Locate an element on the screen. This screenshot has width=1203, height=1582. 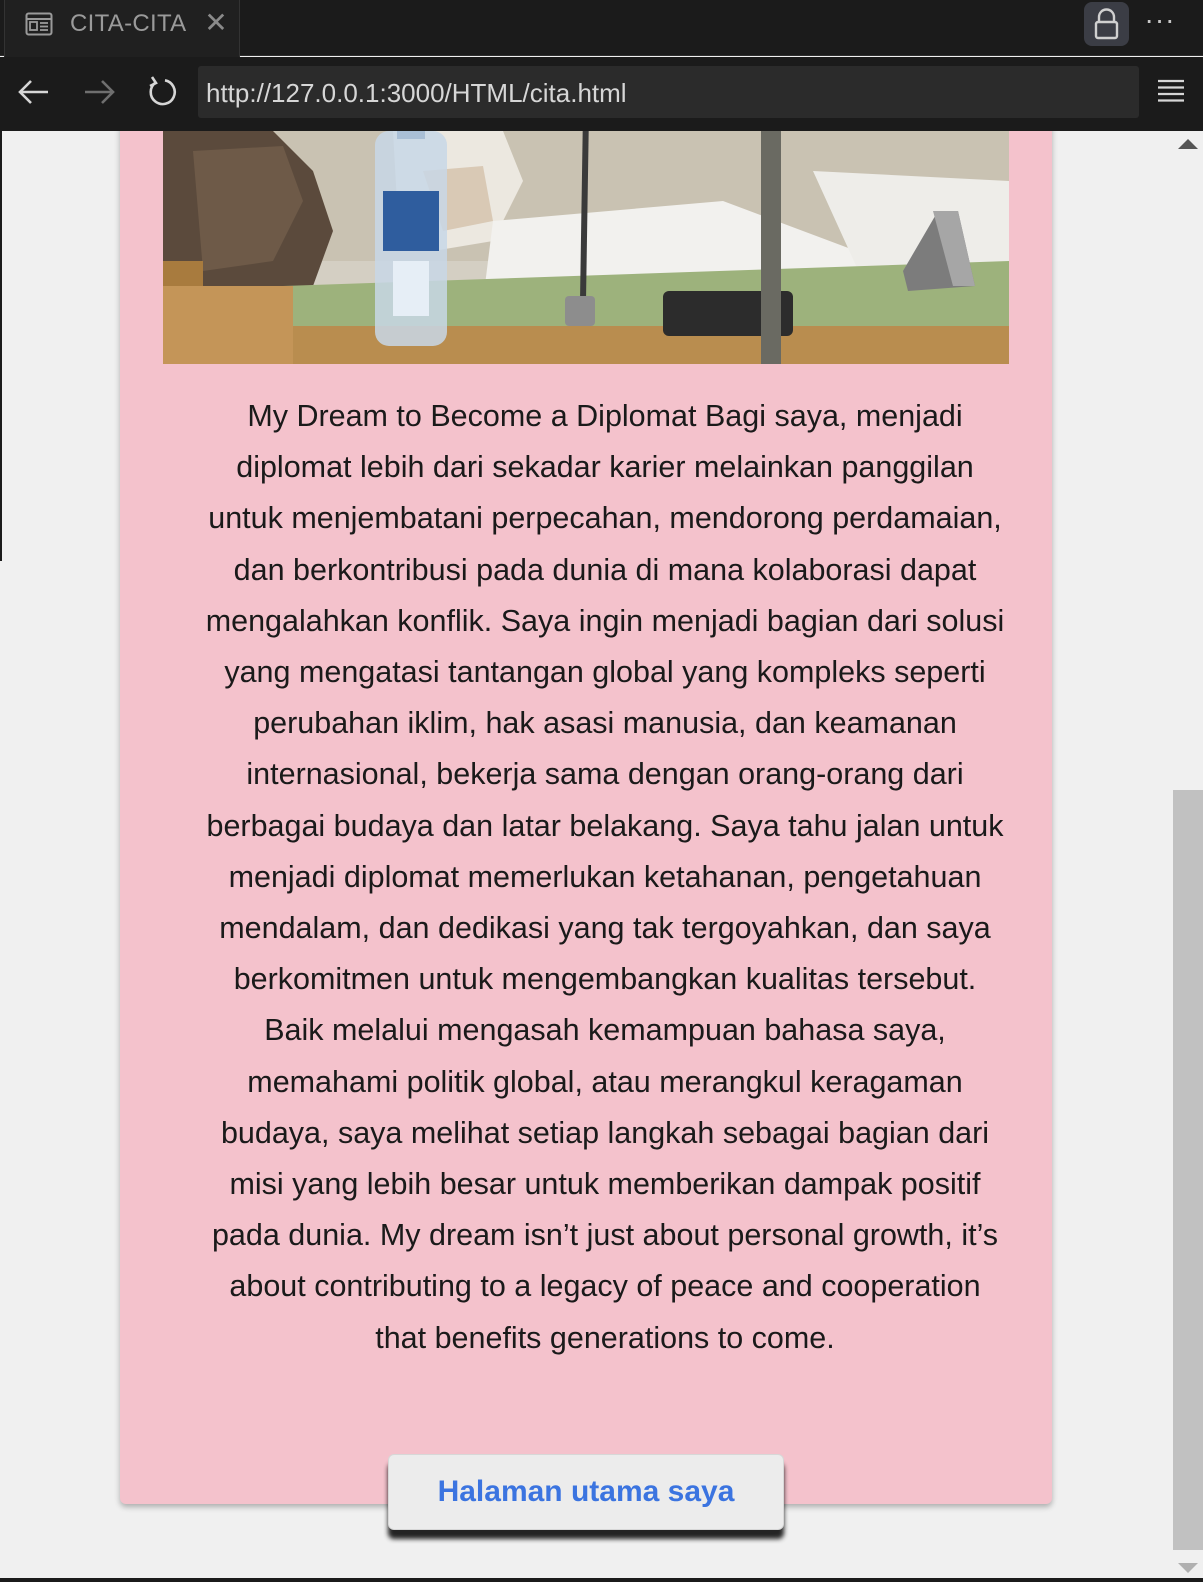
forward-button is located at coordinates (99, 92).